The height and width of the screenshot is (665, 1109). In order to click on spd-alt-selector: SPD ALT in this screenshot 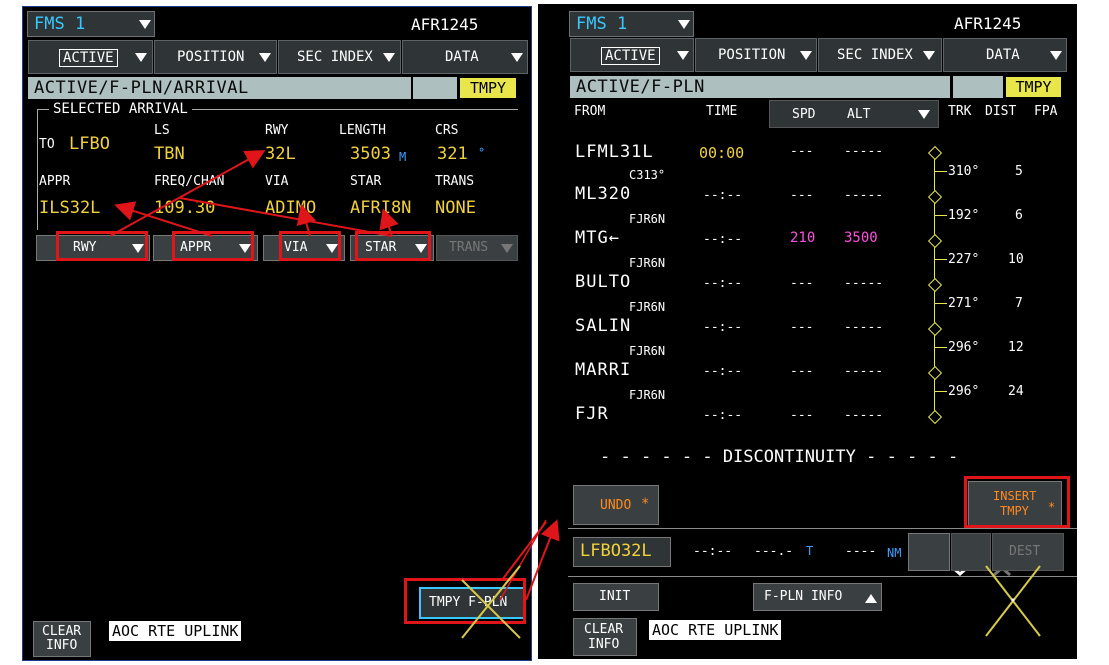, I will do `click(854, 114)`.